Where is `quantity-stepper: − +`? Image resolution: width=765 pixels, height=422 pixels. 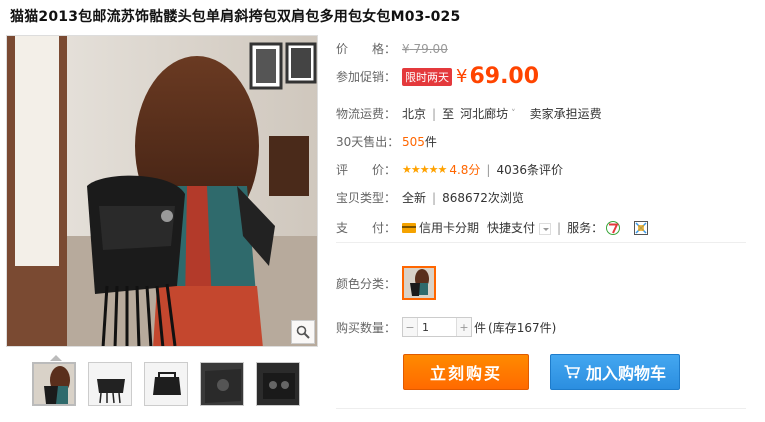
quantity-stepper: − + is located at coordinates (437, 327).